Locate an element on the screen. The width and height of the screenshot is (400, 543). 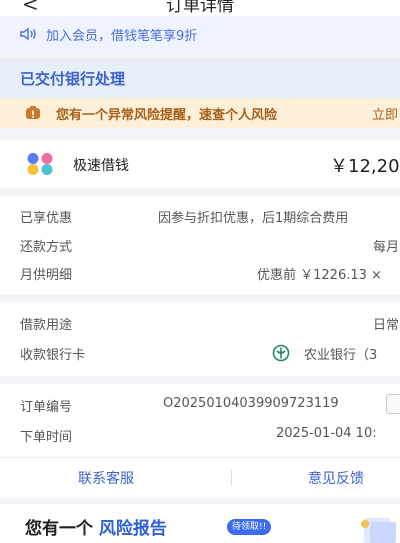
loan-purpose-row: 借款用途 日常 is located at coordinates (200, 325).